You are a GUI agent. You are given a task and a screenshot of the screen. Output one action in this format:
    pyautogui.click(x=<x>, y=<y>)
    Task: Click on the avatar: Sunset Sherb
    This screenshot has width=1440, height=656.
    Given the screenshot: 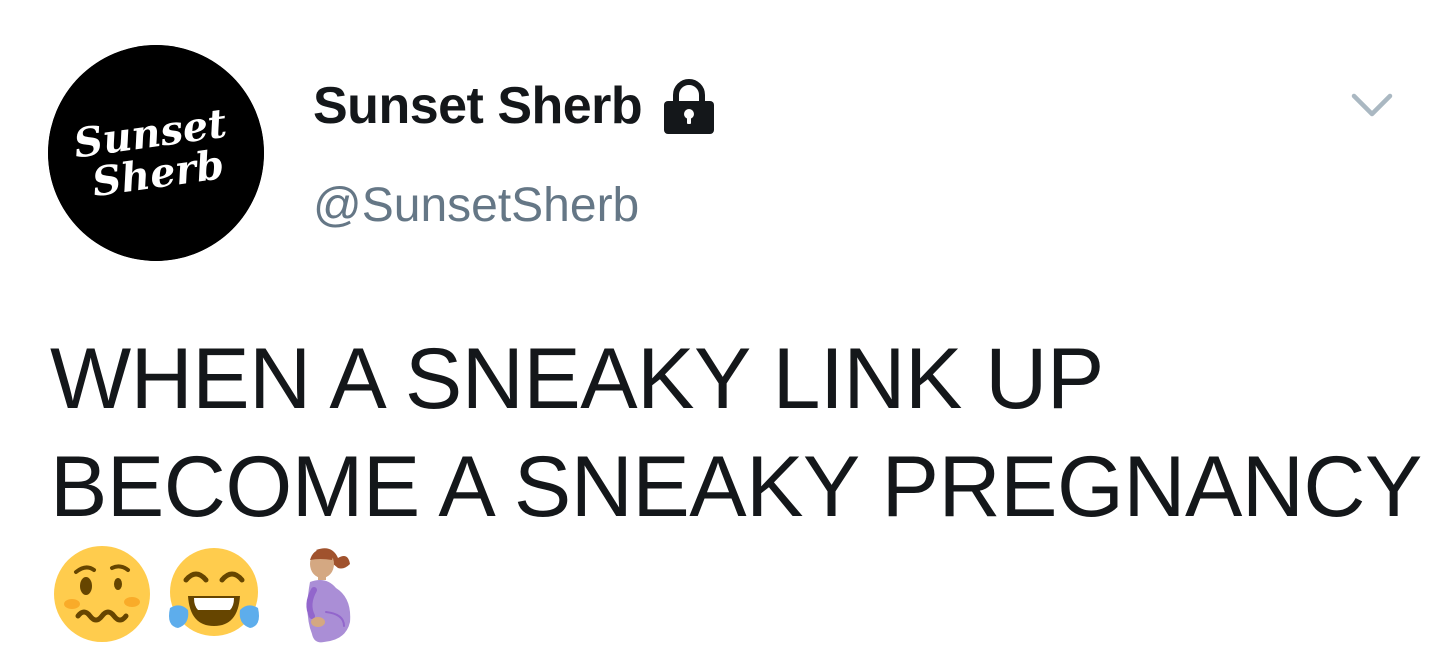 What is the action you would take?
    pyautogui.click(x=156, y=153)
    